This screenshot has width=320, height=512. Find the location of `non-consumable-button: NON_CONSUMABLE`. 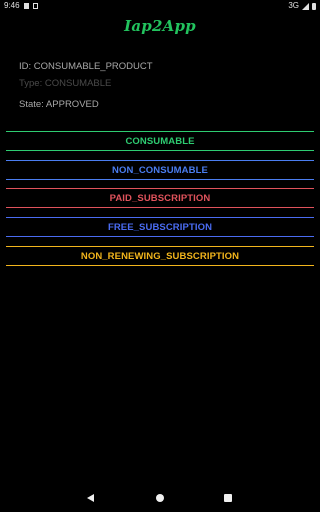

non-consumable-button: NON_CONSUMABLE is located at coordinates (160, 170).